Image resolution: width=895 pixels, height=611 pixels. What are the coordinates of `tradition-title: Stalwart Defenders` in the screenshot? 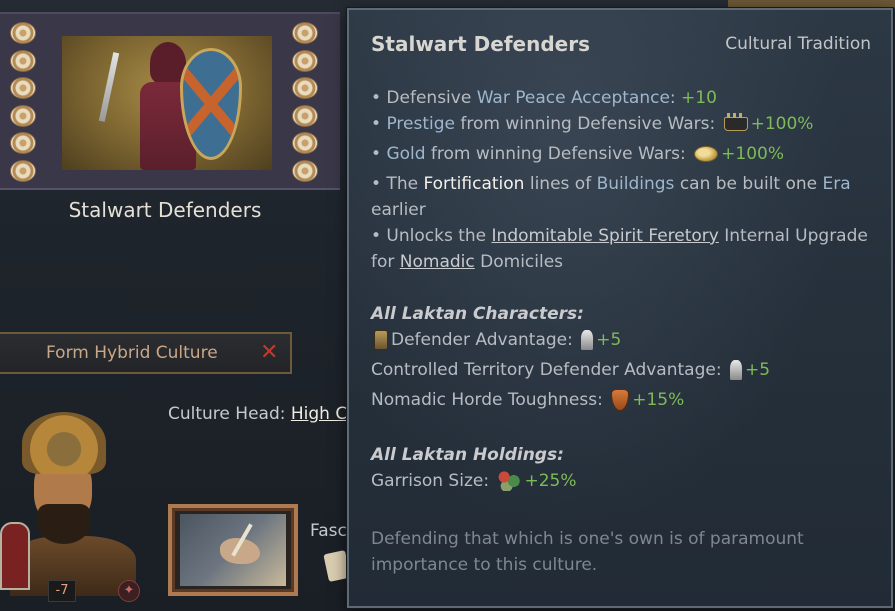 It's located at (165, 210).